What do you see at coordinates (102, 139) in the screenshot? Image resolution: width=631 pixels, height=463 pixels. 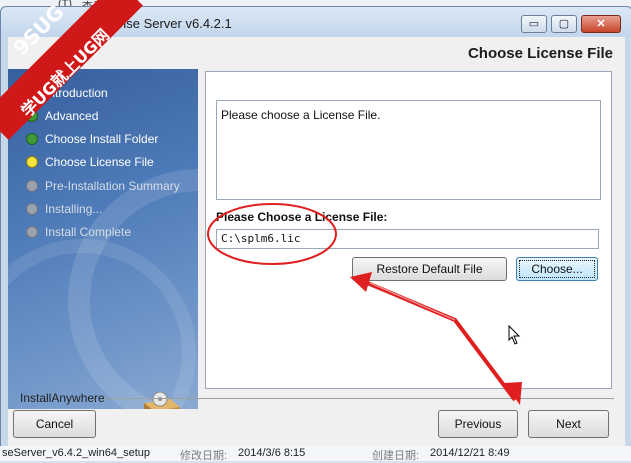 I see `step-label: Choose Install Folder` at bounding box center [102, 139].